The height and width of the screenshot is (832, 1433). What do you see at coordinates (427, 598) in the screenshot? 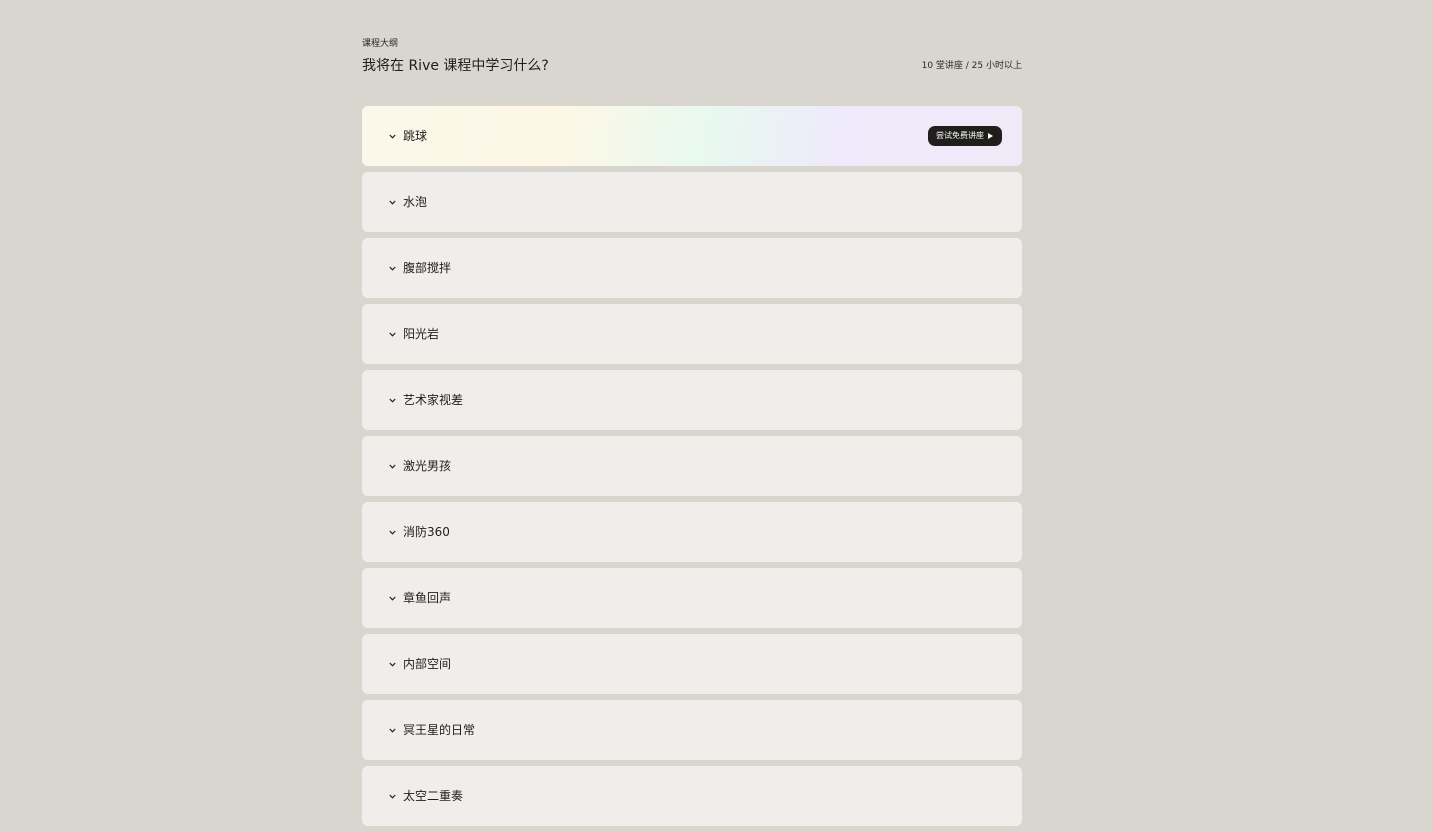
I see `module-title: 章鱼回声` at bounding box center [427, 598].